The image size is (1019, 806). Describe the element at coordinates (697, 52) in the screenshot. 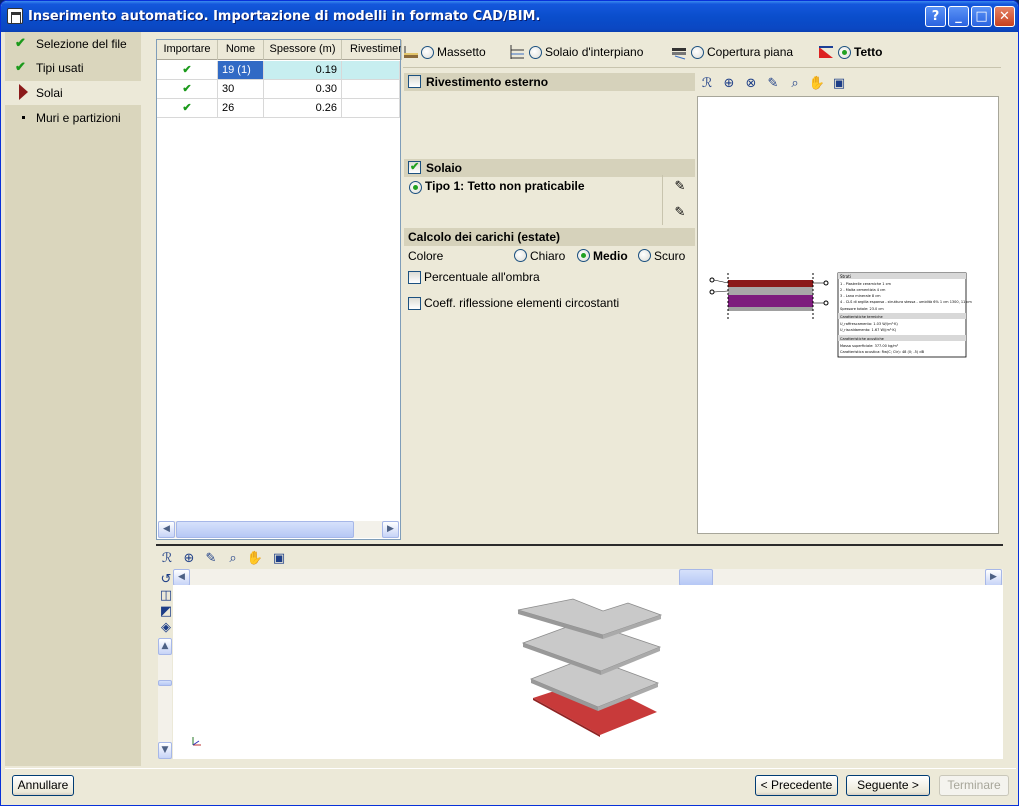

I see `radio-copertura-piana` at that location.